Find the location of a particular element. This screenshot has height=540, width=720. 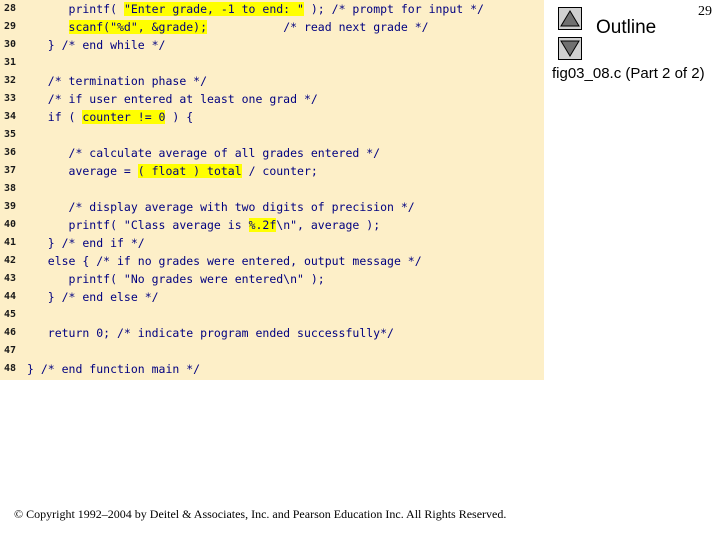

highlighted-code: counter != 0 is located at coordinates (124, 117).